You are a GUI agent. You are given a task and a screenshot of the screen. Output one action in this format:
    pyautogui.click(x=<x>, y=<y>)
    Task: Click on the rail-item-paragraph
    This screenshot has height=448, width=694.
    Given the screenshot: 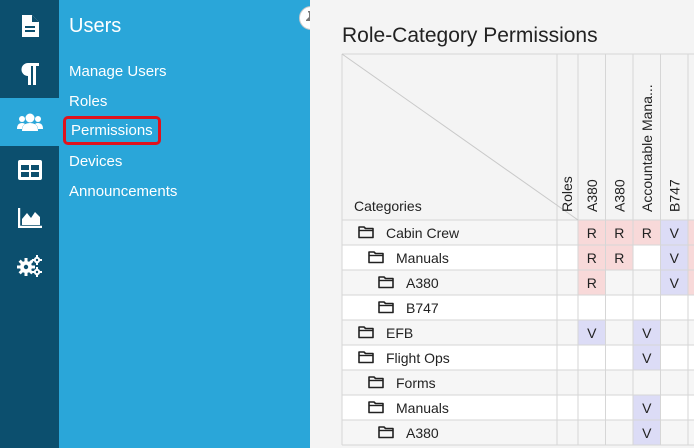 What is the action you would take?
    pyautogui.click(x=29, y=74)
    